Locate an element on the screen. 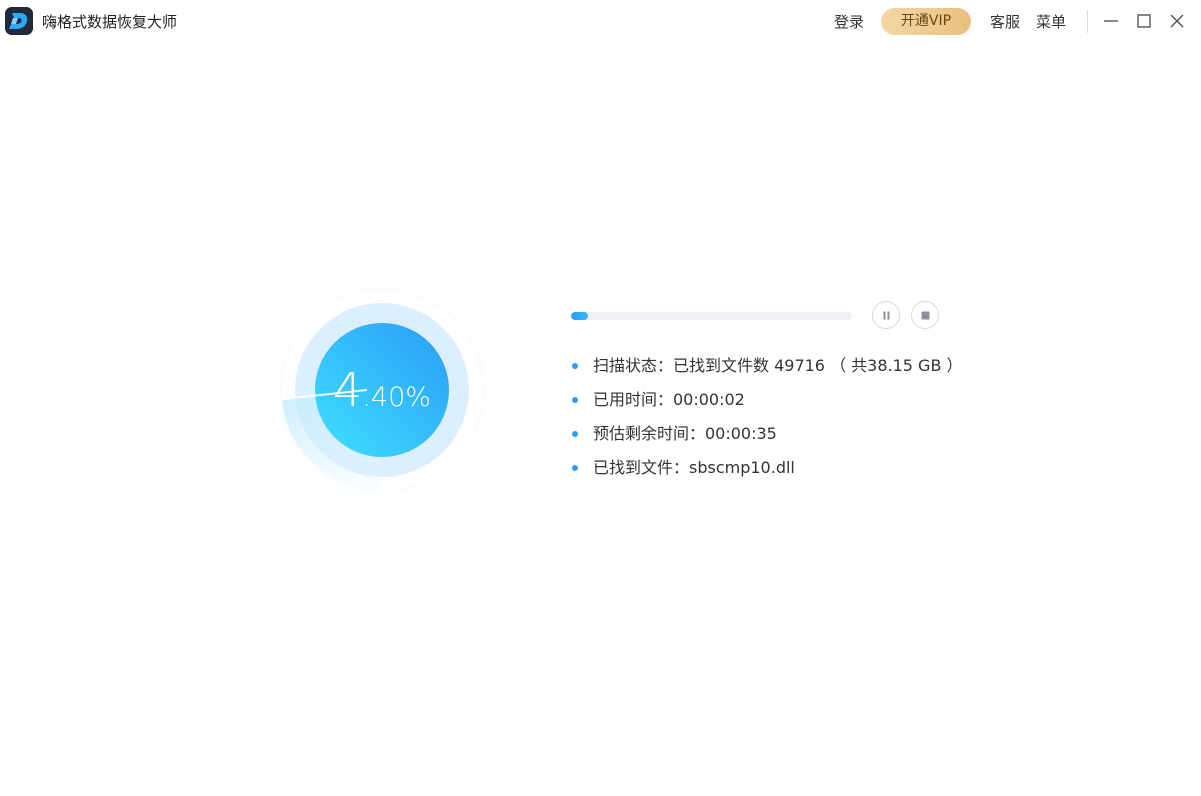  scan-status-item: 扫描状态：已找到文件数 49716 （ 共38.15 GB ） is located at coordinates (767, 371).